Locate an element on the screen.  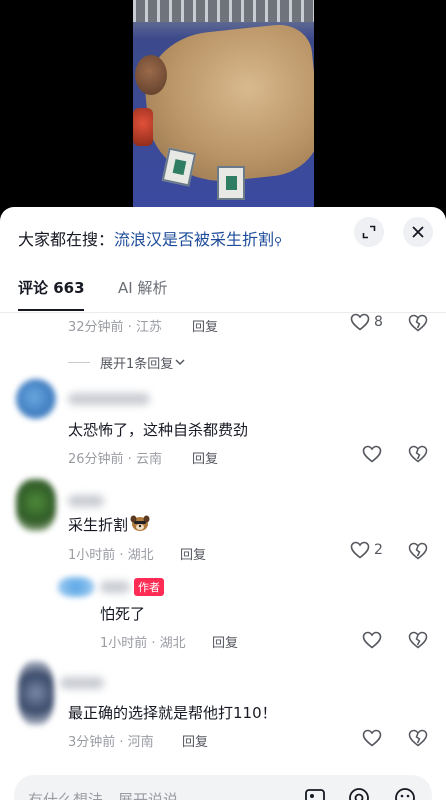
comment-meta: 32分钟前 · 江苏 is located at coordinates (115, 327).